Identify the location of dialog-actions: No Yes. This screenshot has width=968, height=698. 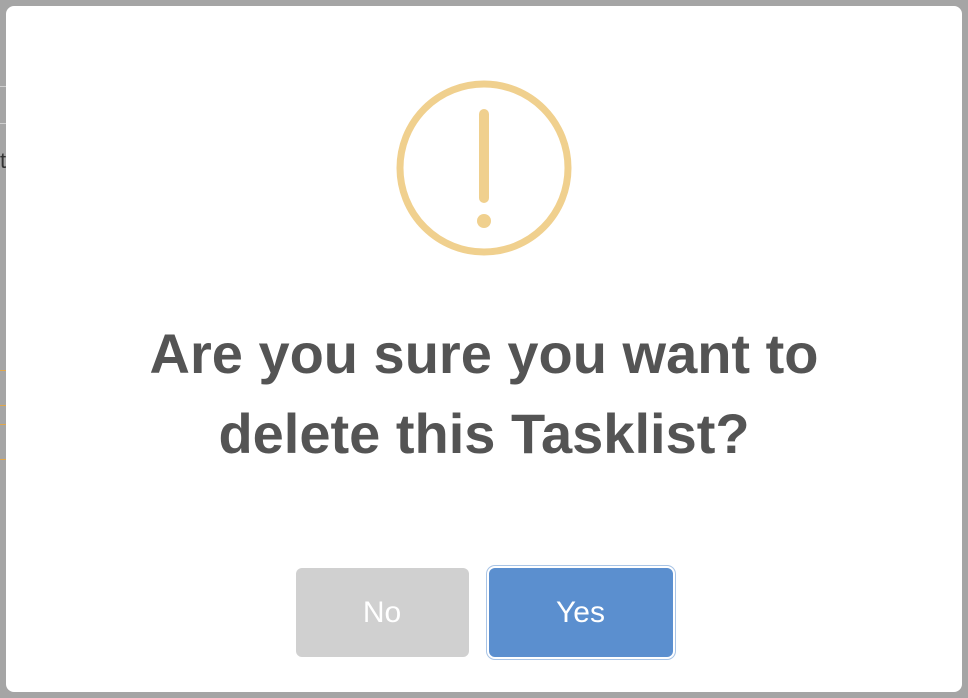
(484, 612).